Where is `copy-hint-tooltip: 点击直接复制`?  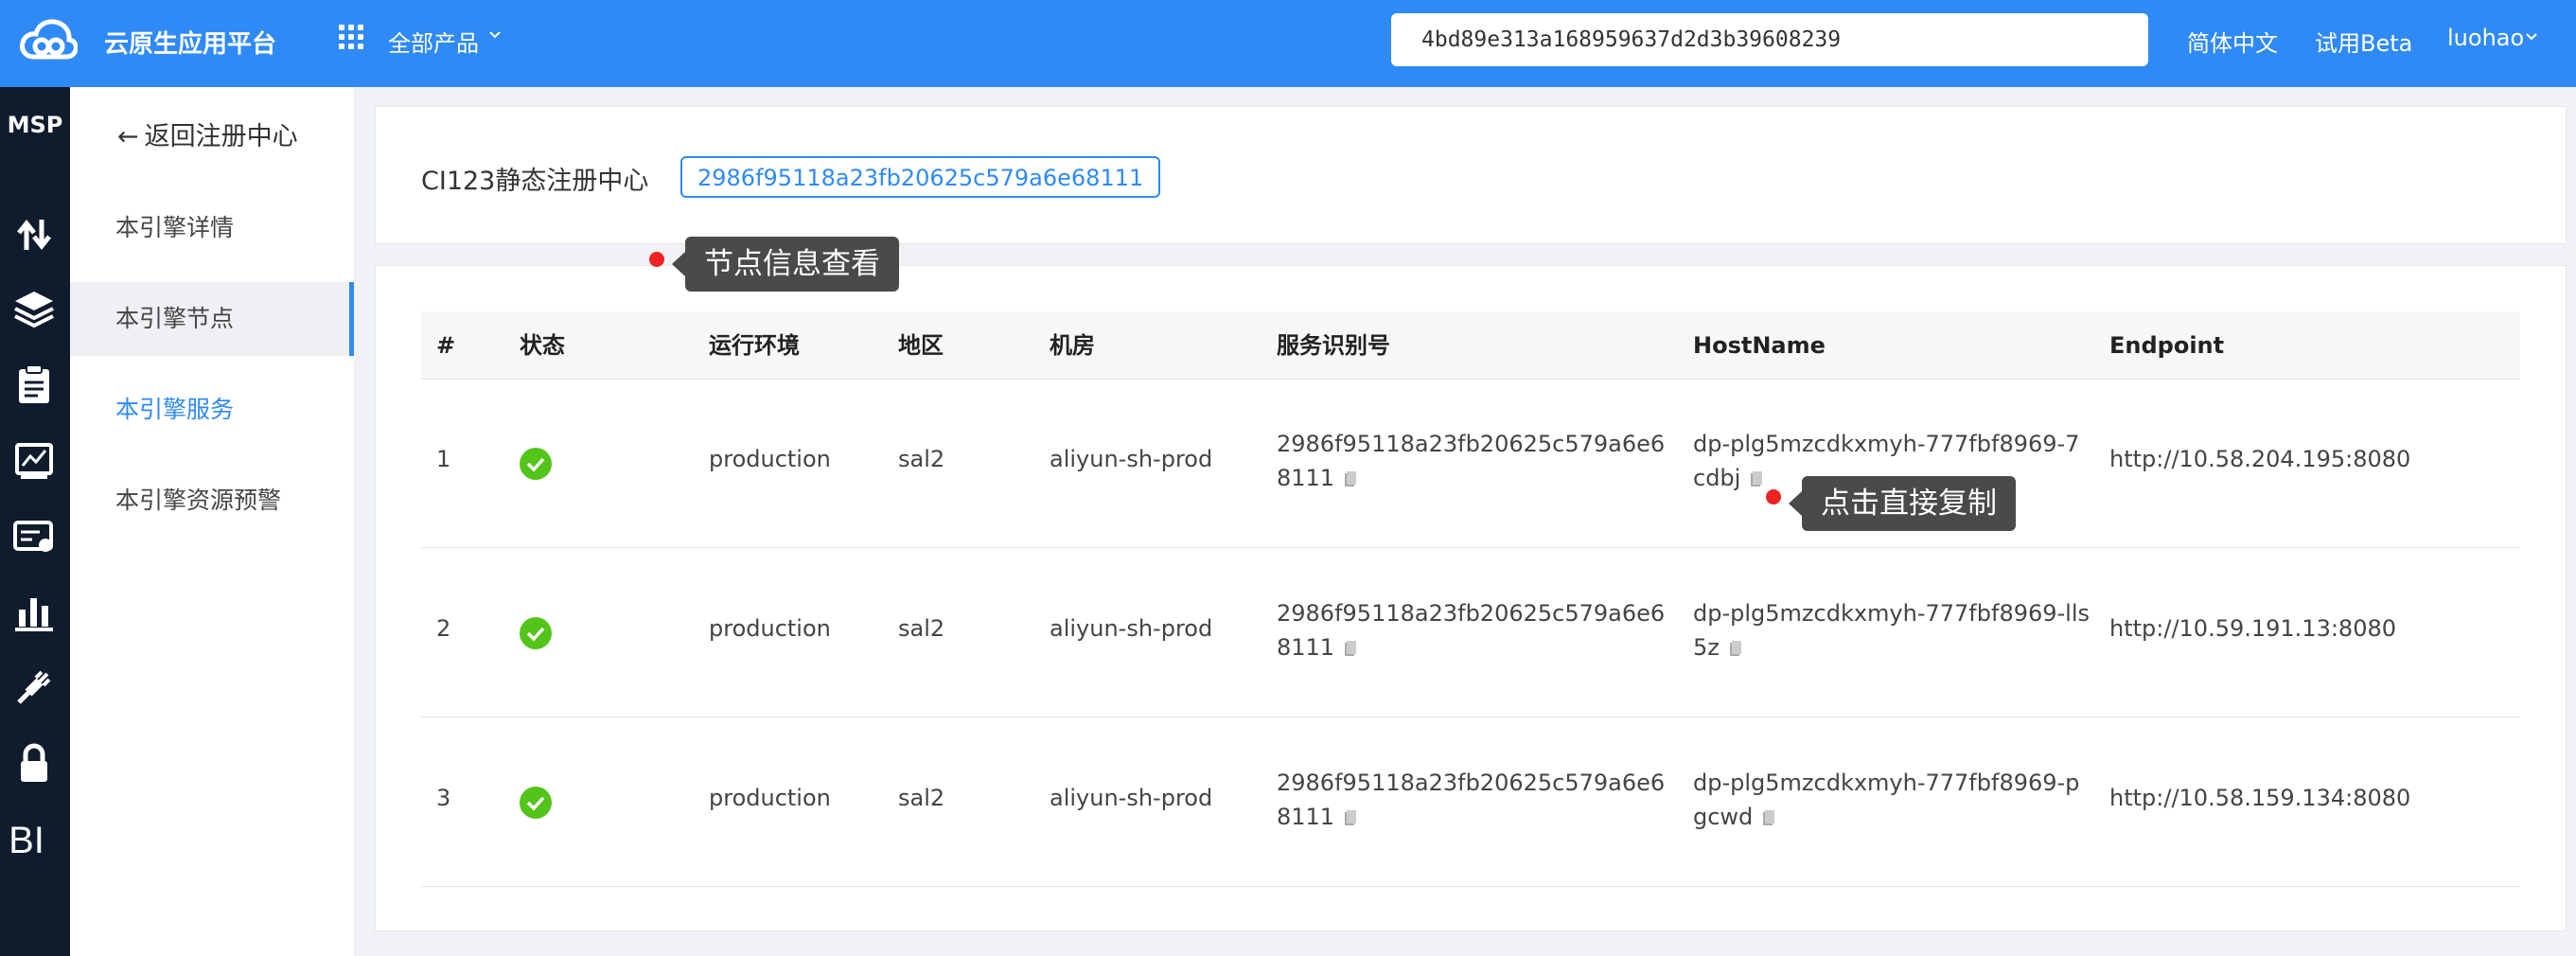
copy-hint-tooltip: 点击直接复制 is located at coordinates (1902, 503).